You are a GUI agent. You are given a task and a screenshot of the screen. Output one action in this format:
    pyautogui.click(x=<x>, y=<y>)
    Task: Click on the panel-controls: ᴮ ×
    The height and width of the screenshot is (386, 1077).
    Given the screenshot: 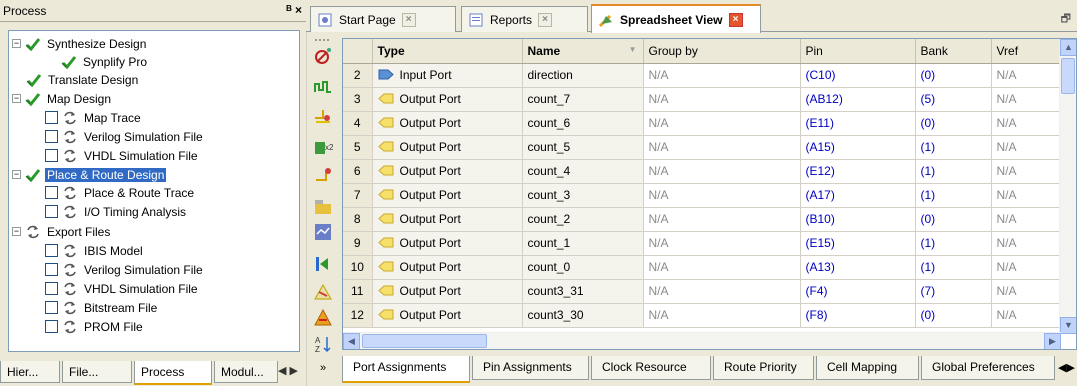 What is the action you would take?
    pyautogui.click(x=294, y=10)
    